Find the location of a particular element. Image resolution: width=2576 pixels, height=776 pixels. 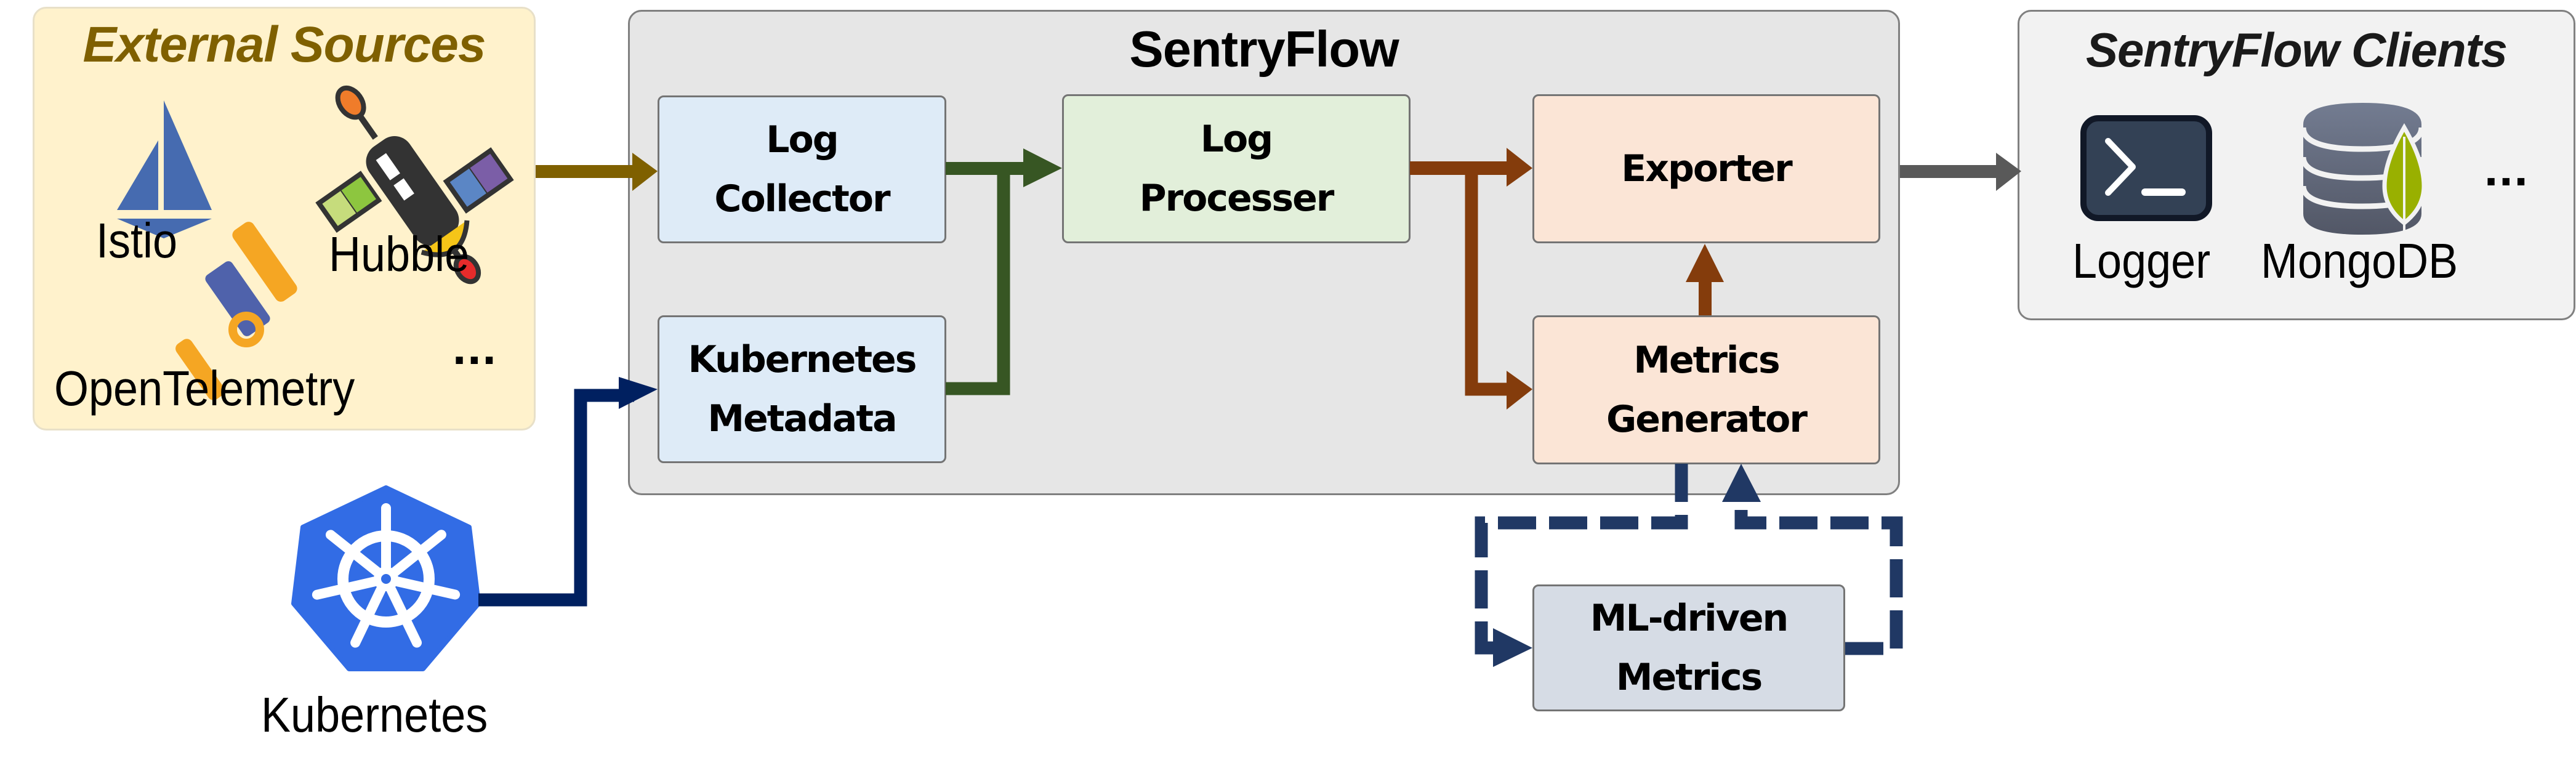

edge-generator-to-exporter is located at coordinates (1705, 280).